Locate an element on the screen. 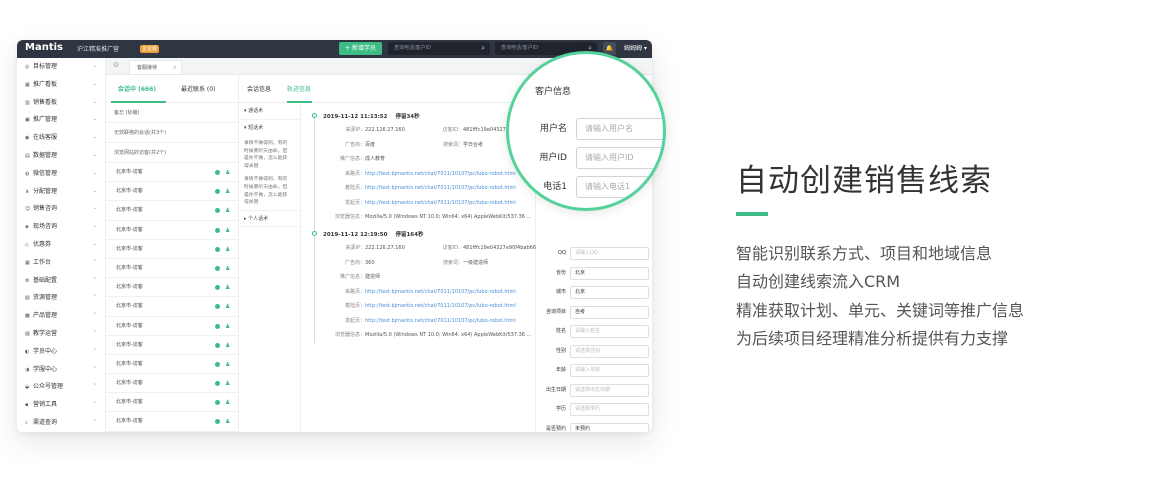 This screenshot has height=500, width=1158. sidebar-item: ◈ 现场咨询 ⌄ is located at coordinates (61, 227).